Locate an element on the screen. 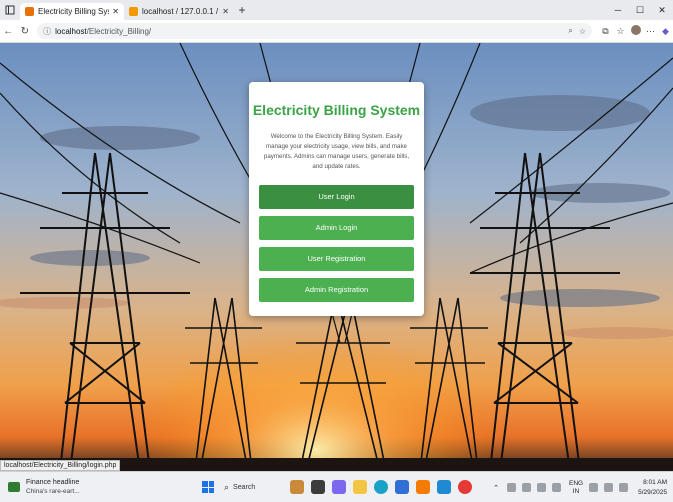 This screenshot has width=673, height=502. task-view-icon is located at coordinates (317, 487).